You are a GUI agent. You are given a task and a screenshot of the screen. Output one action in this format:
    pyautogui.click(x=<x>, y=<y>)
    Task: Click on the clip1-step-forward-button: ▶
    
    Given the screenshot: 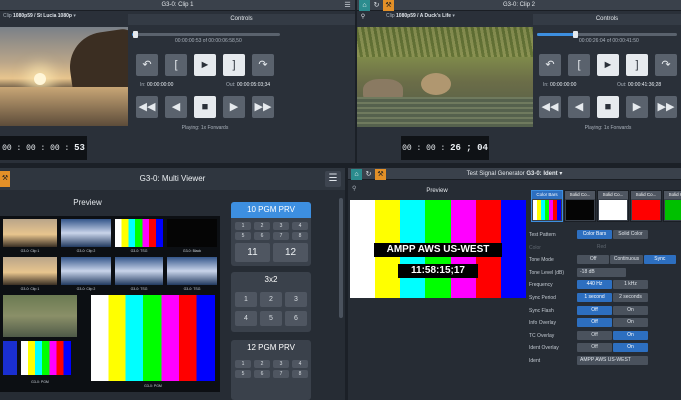 What is the action you would take?
    pyautogui.click(x=234, y=107)
    